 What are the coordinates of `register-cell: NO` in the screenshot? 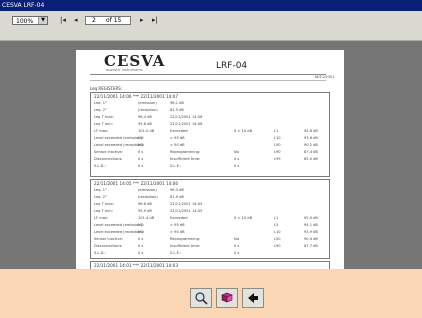 It's located at (141, 232).